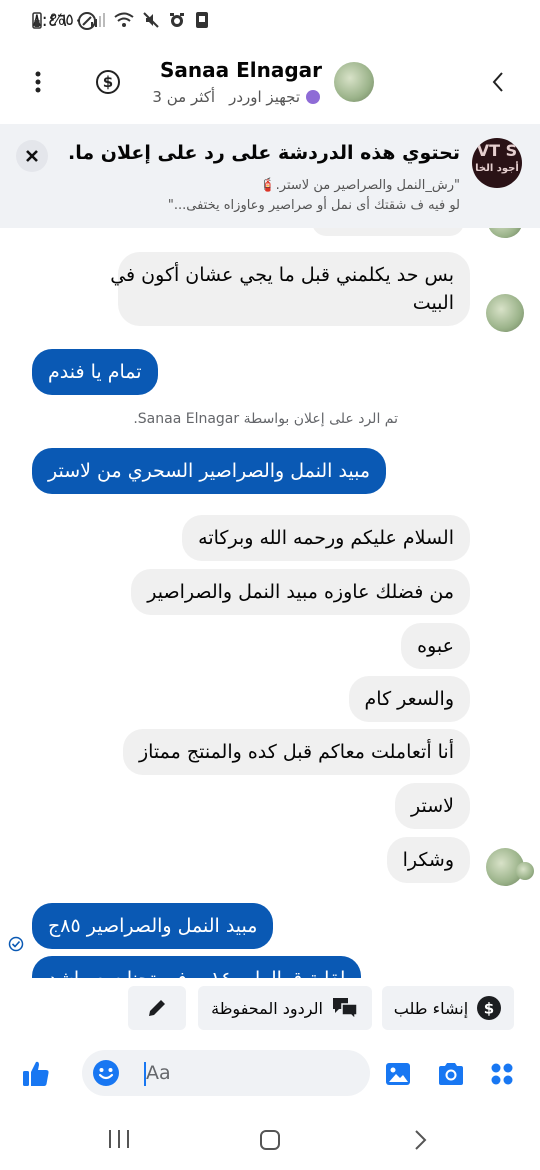  Describe the element at coordinates (431, 1008) in the screenshot. I see `chip-label: إنشاء طلب` at that location.